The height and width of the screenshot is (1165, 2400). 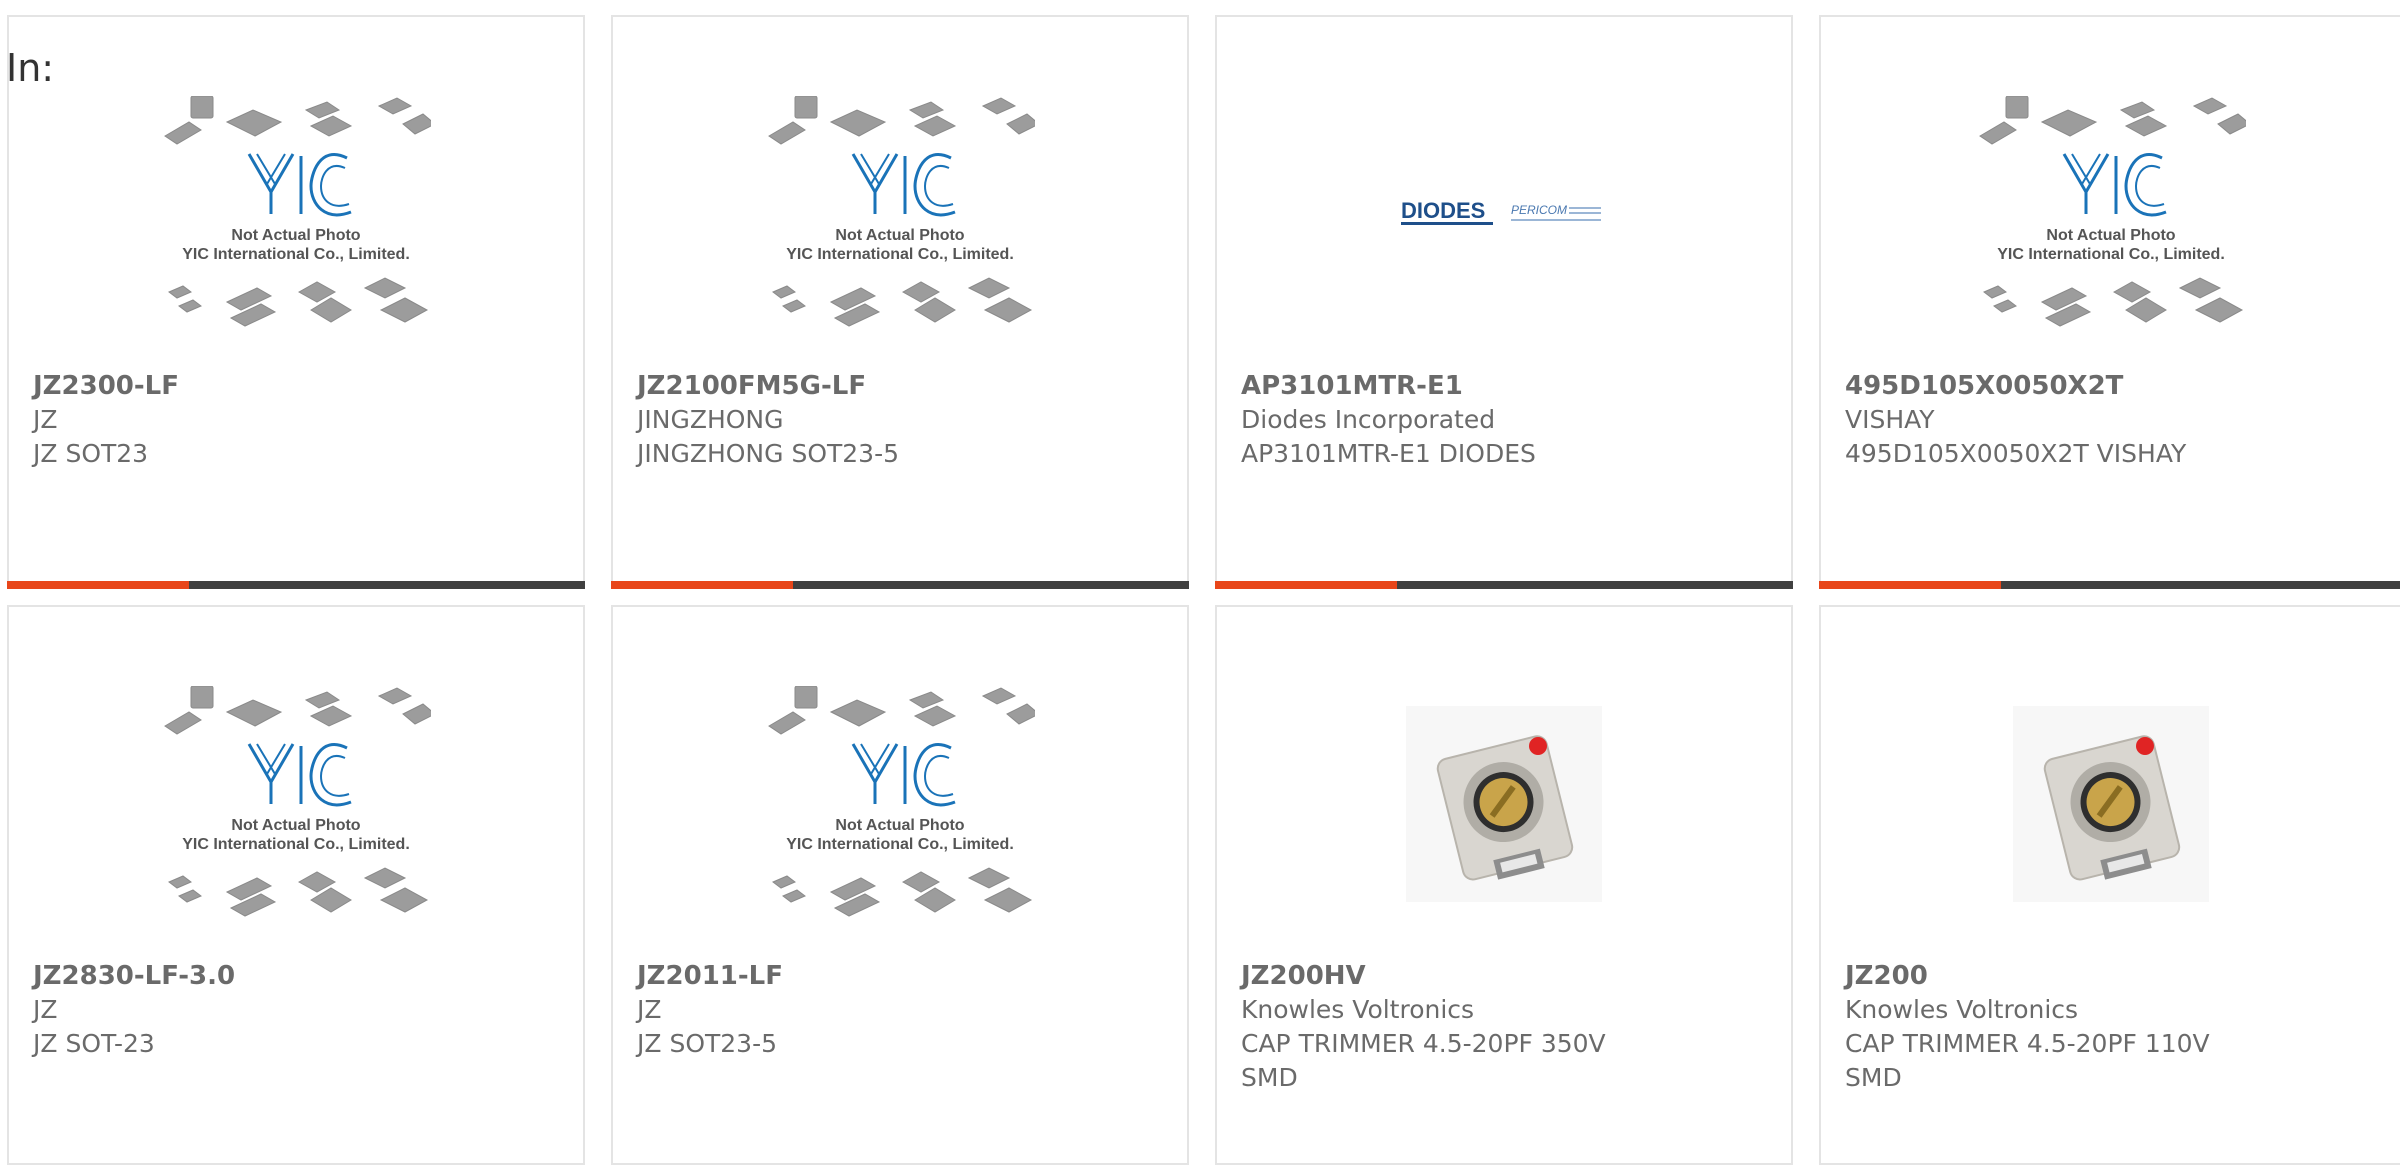 What do you see at coordinates (710, 419) in the screenshot?
I see `product-manufacturer: JINGZHONG` at bounding box center [710, 419].